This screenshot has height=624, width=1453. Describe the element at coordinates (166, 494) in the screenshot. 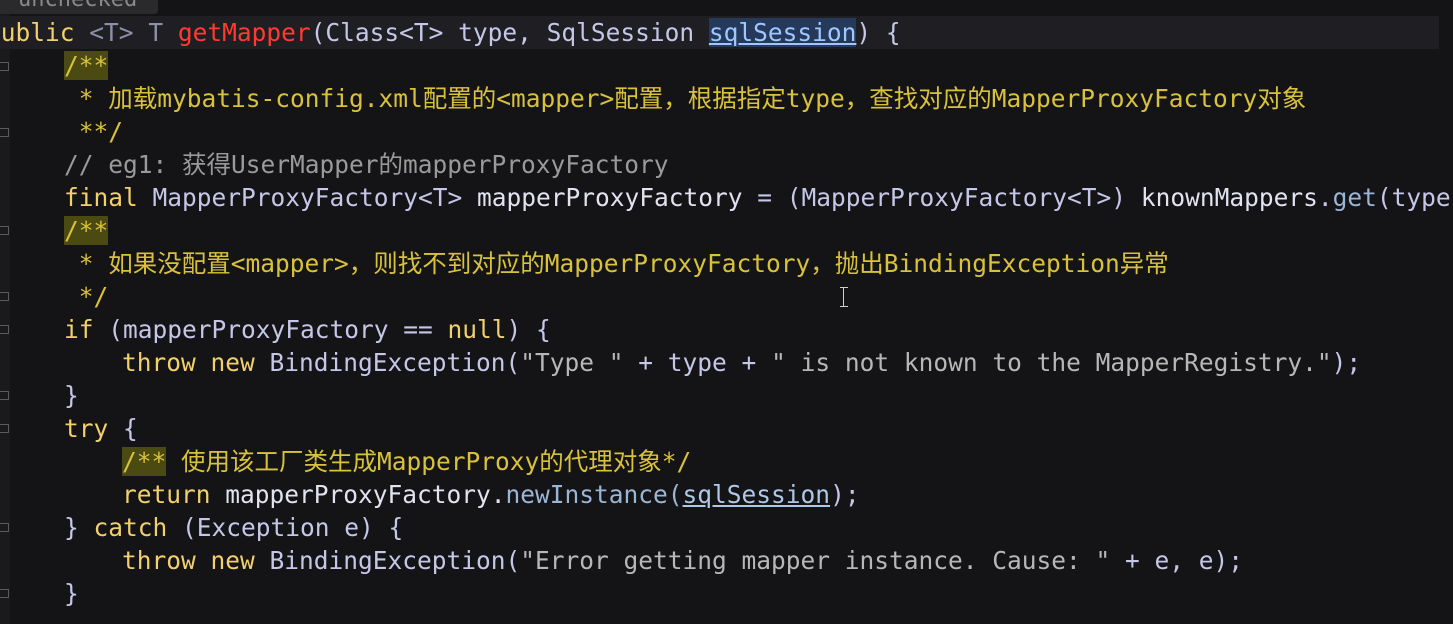

I see `keyword-return: return` at that location.